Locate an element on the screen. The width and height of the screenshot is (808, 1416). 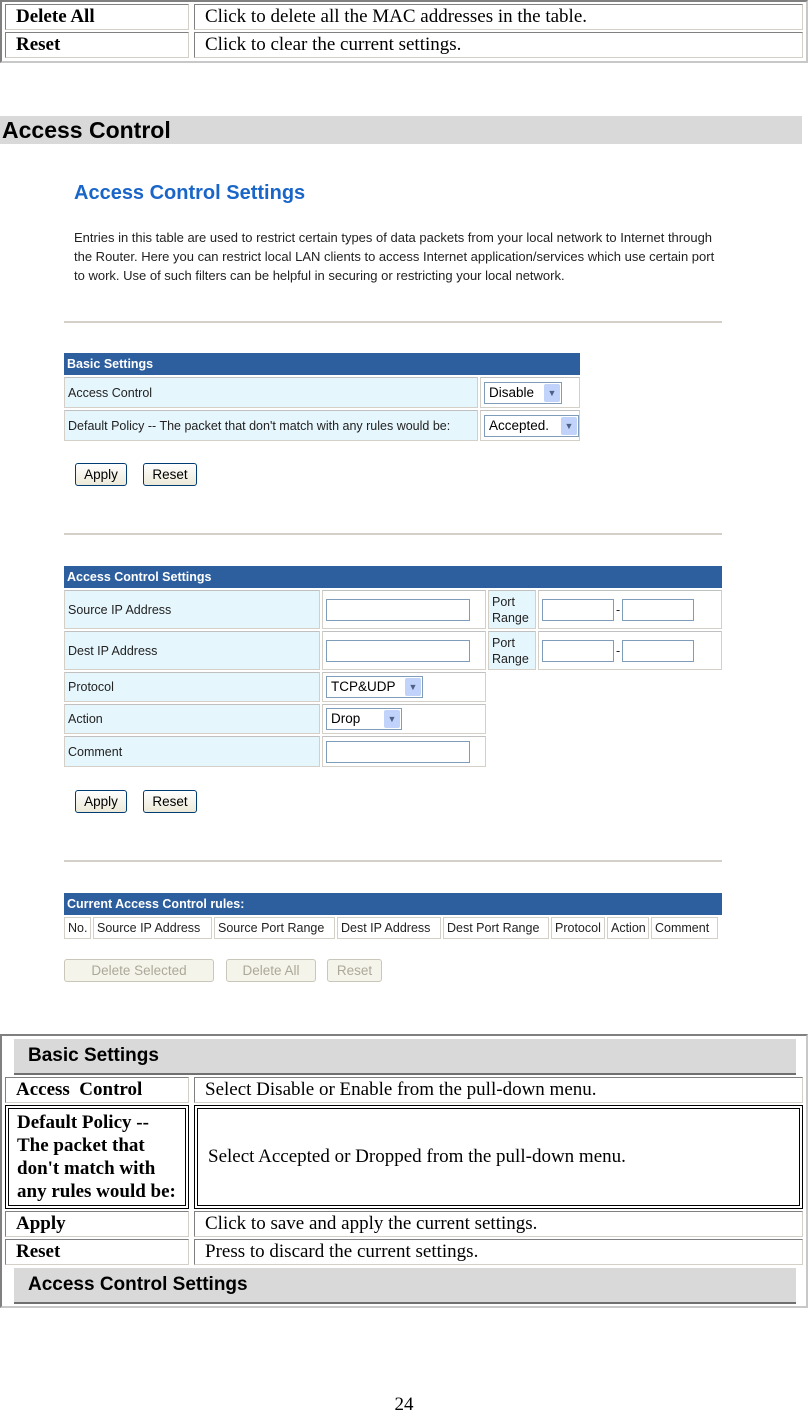
acs-reset-button: Reset is located at coordinates (170, 801).